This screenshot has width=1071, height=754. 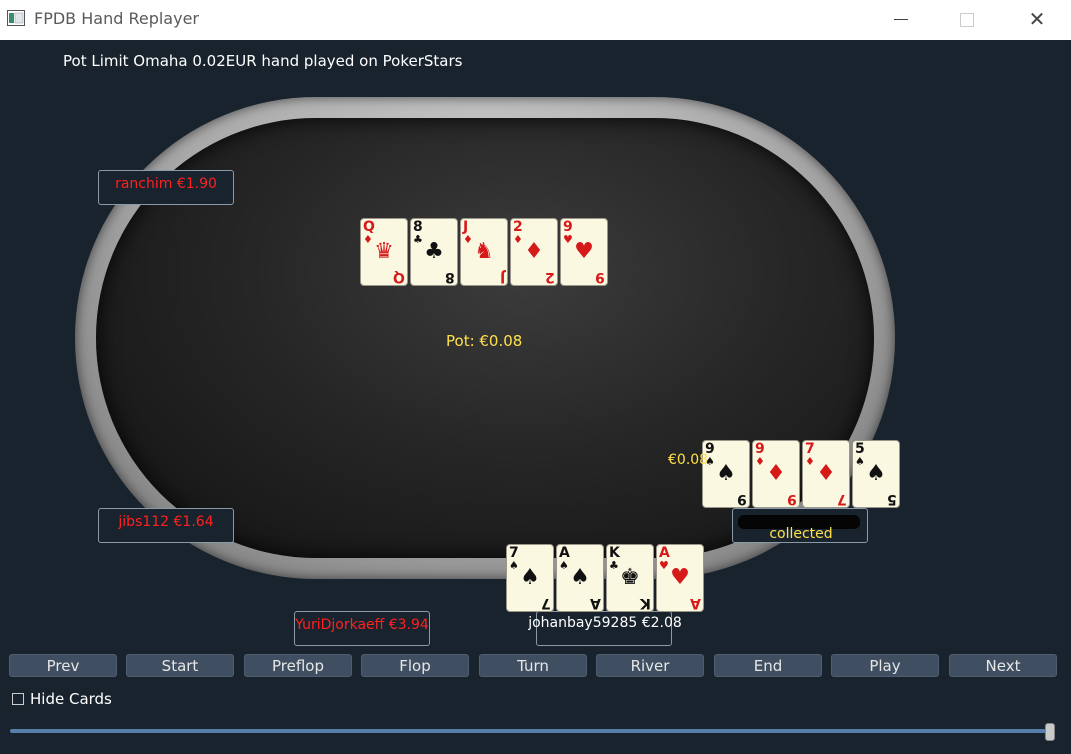 What do you see at coordinates (362, 625) in the screenshot?
I see `player-label: YuriDjorkaeff €3.94` at bounding box center [362, 625].